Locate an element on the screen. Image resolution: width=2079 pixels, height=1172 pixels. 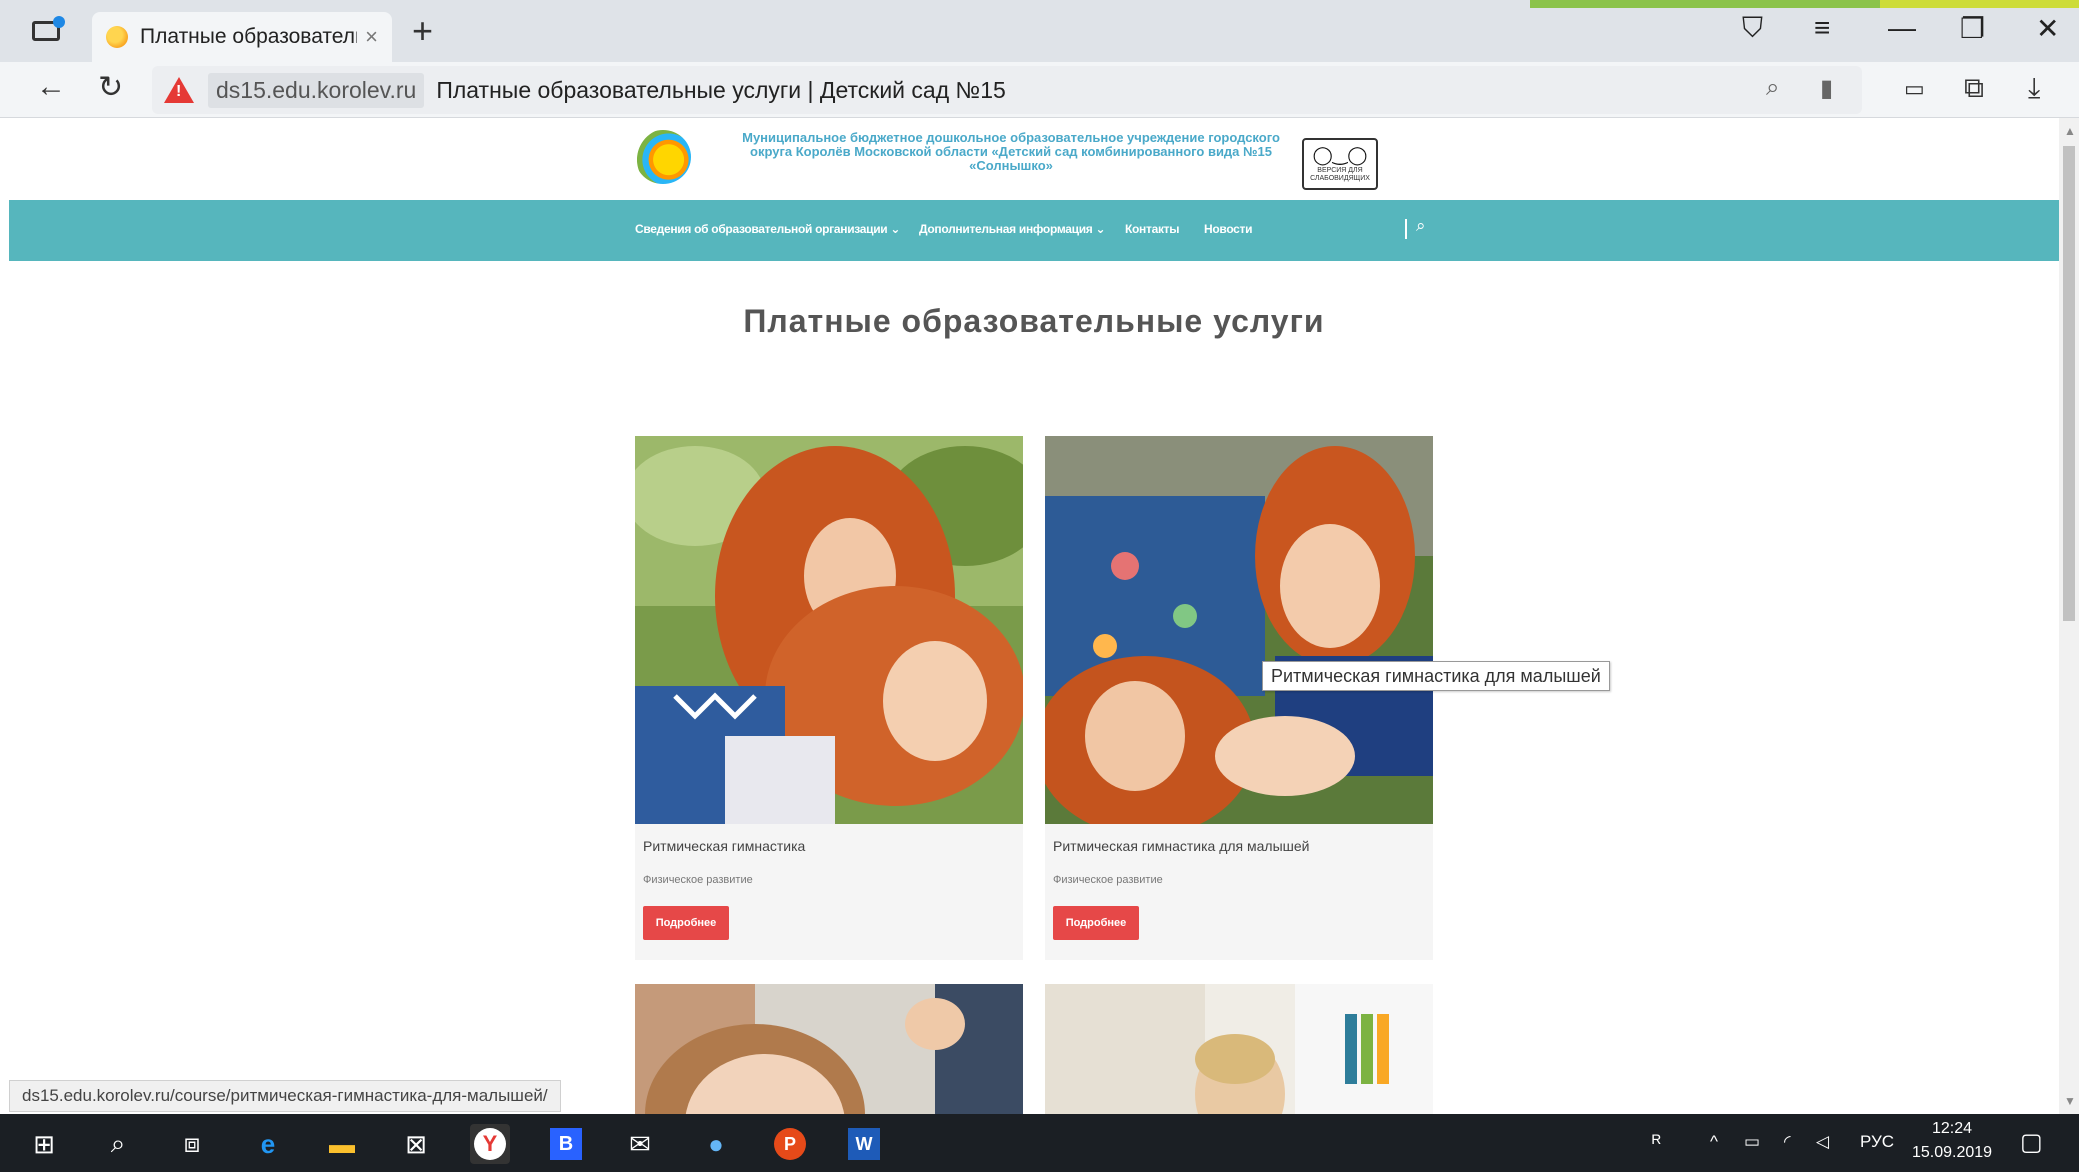
glasses-icon: ◯‿◯ is located at coordinates (1340, 154).